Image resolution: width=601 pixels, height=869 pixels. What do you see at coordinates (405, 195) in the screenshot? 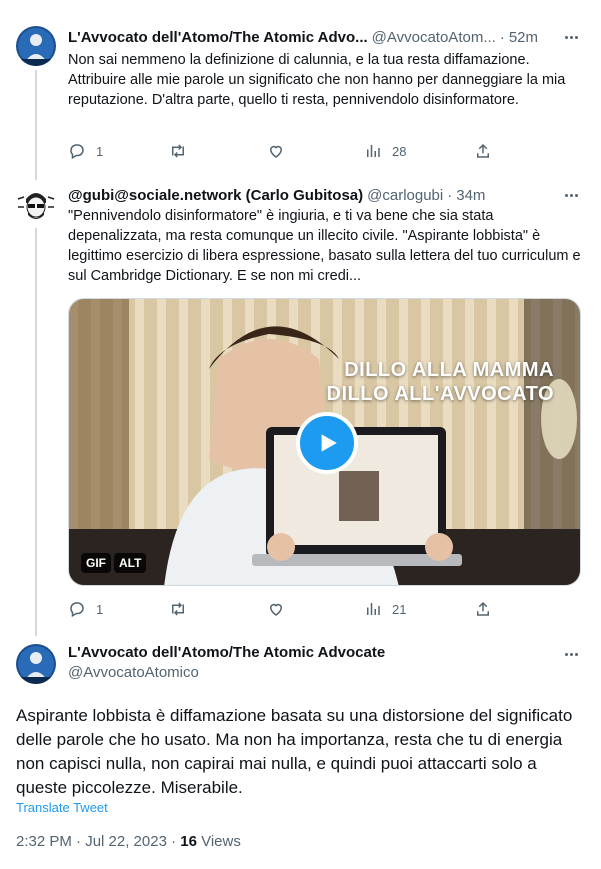
I see `author-handle: @carlogubi` at bounding box center [405, 195].